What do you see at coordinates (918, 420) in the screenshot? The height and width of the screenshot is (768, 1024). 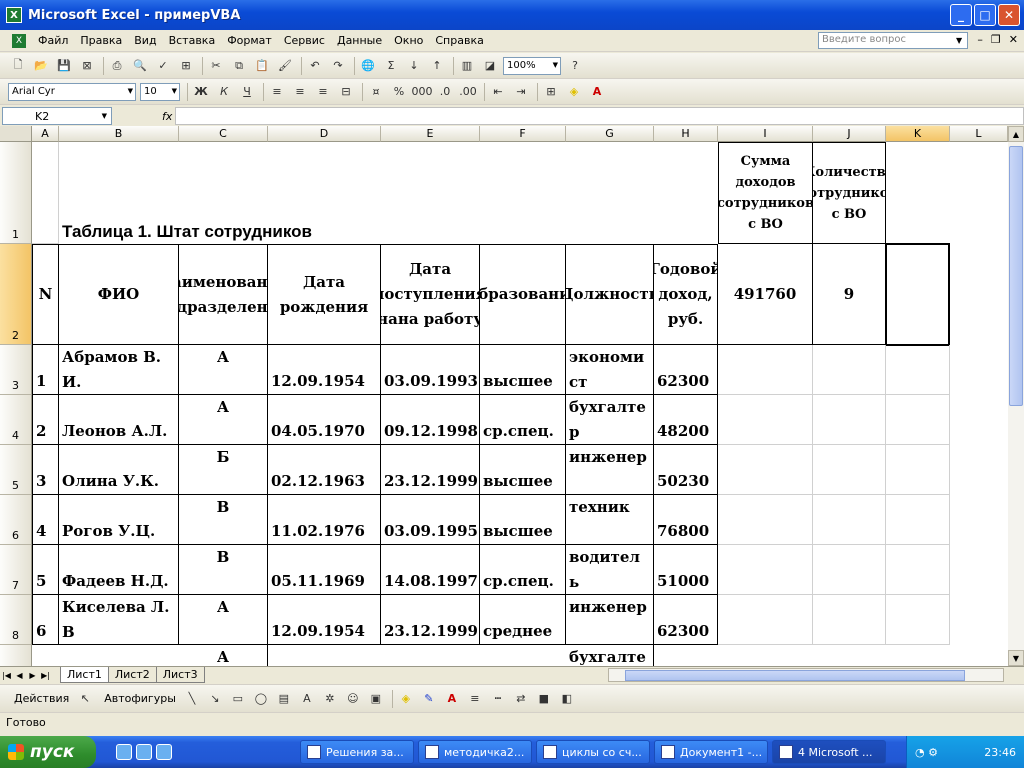 I see `cell-k4` at bounding box center [918, 420].